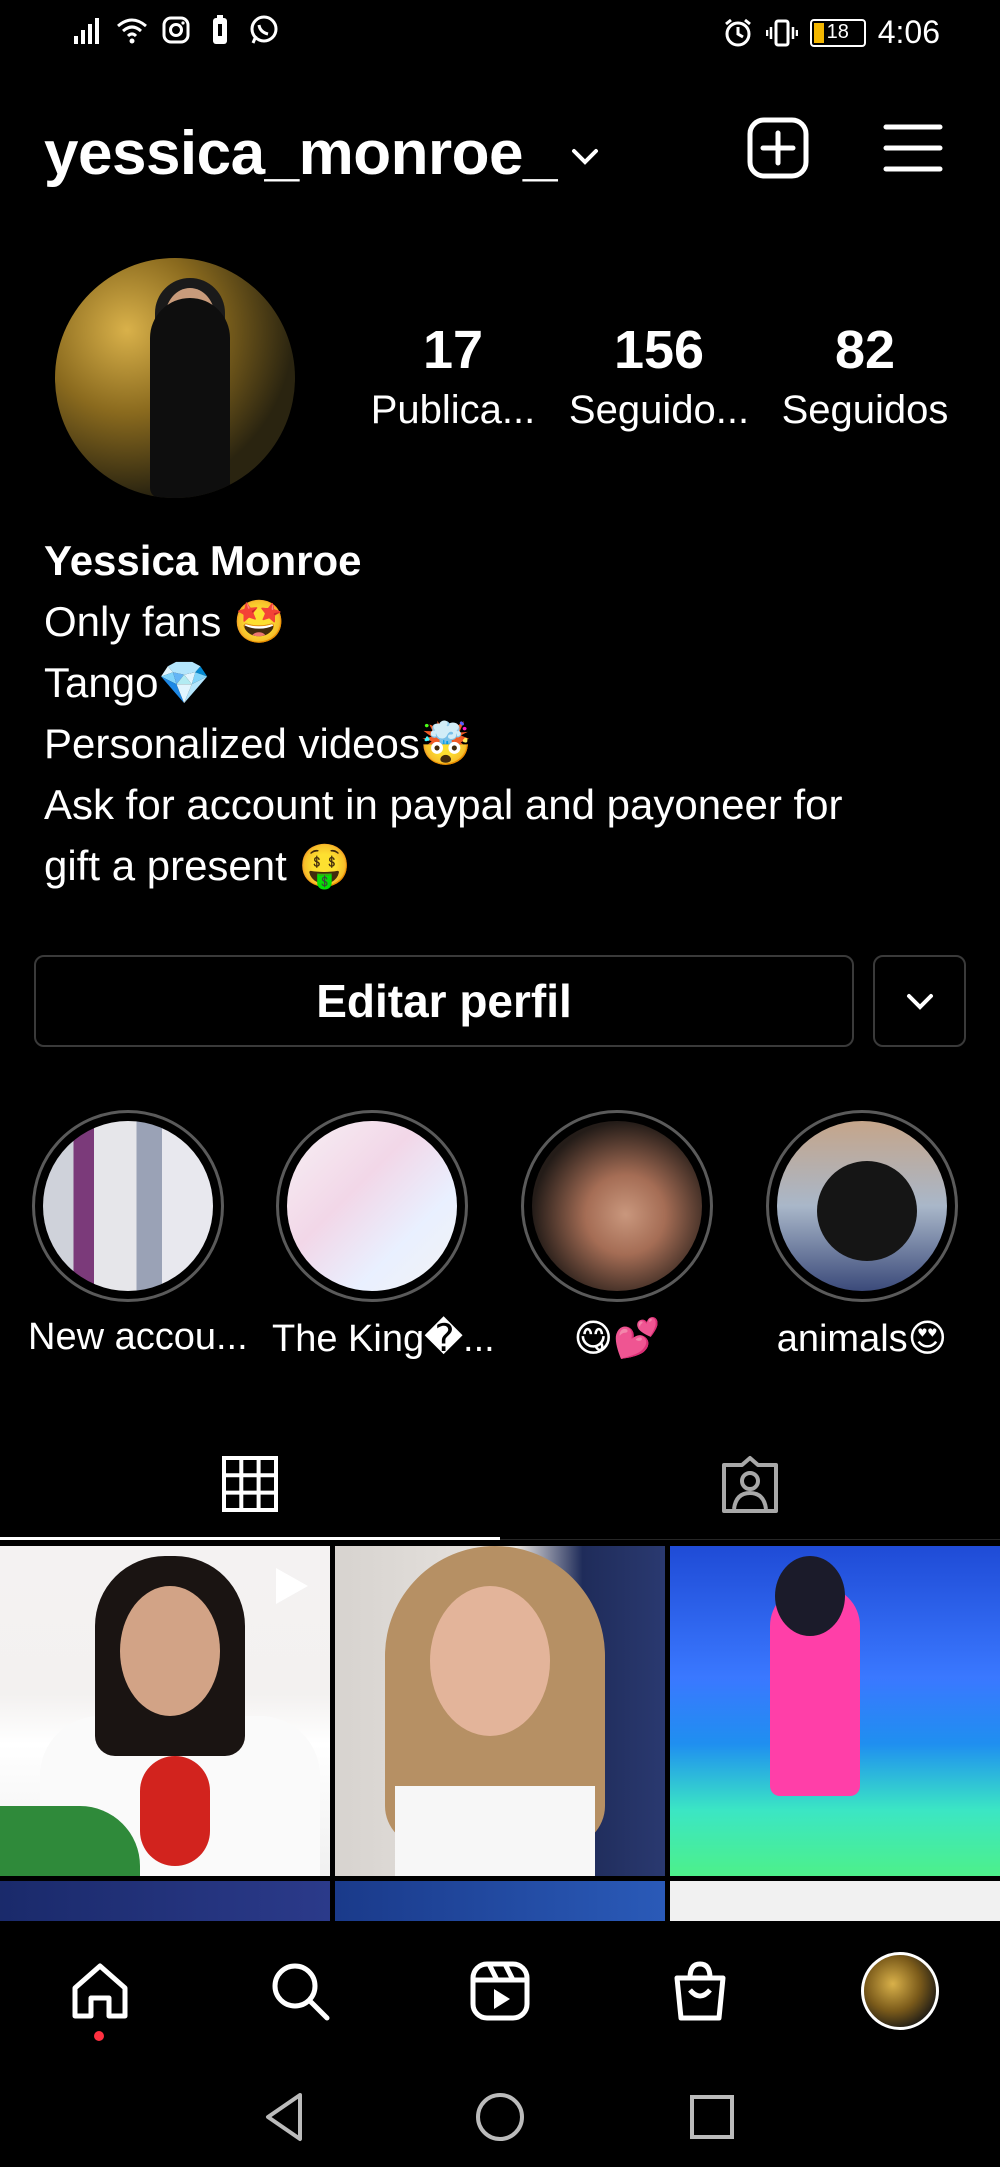  What do you see at coordinates (865, 350) in the screenshot?
I see `following-count: 82` at bounding box center [865, 350].